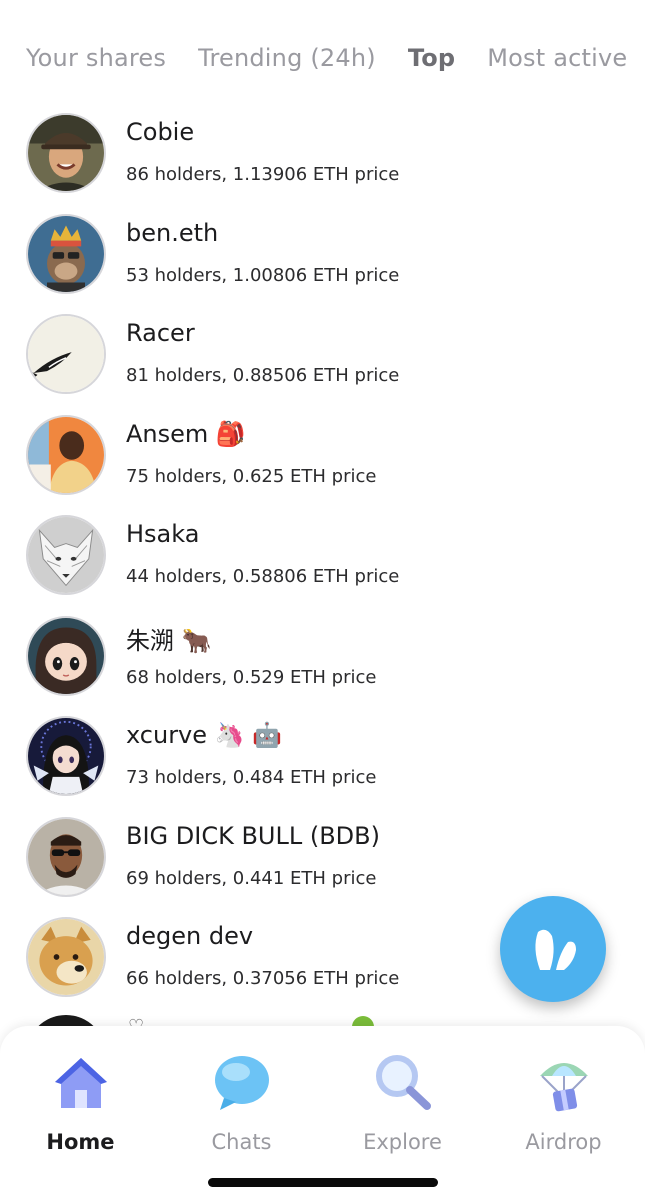 Image resolution: width=645 pixels, height=1200 pixels. Describe the element at coordinates (323, 1182) in the screenshot. I see `home-indicator` at that location.